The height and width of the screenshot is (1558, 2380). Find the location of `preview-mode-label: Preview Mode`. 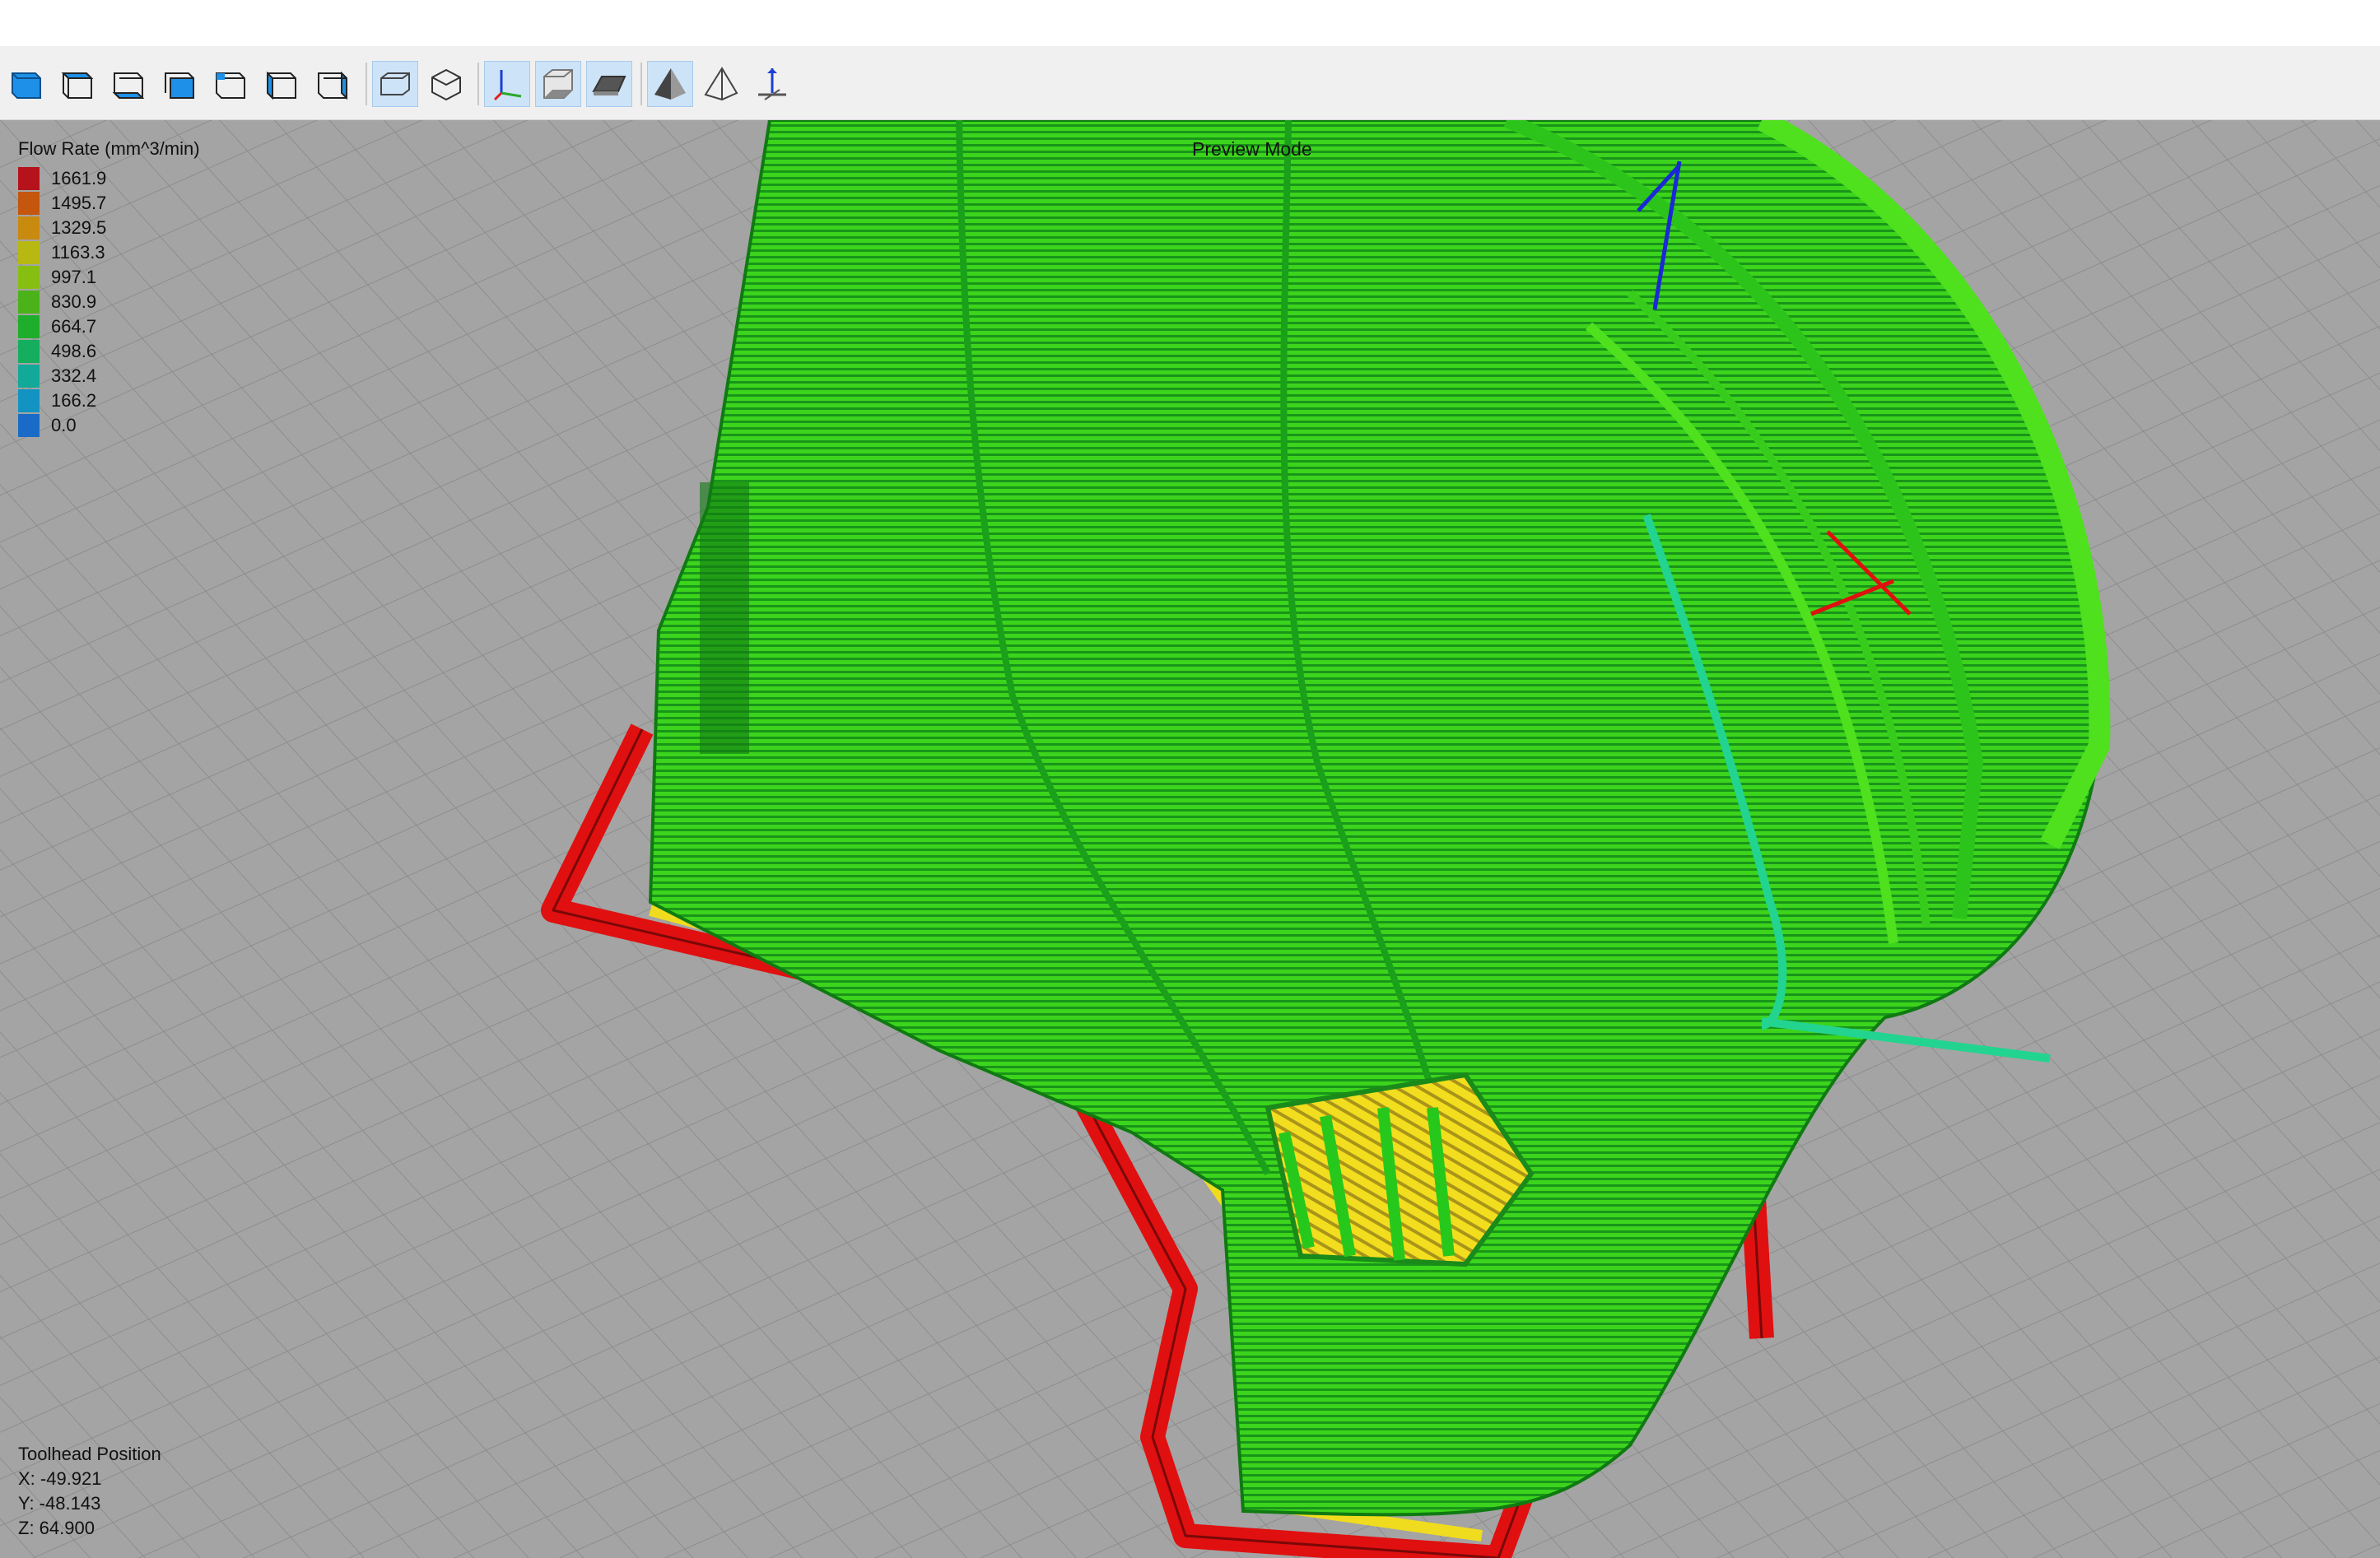

preview-mode-label: Preview Mode is located at coordinates (1252, 149).